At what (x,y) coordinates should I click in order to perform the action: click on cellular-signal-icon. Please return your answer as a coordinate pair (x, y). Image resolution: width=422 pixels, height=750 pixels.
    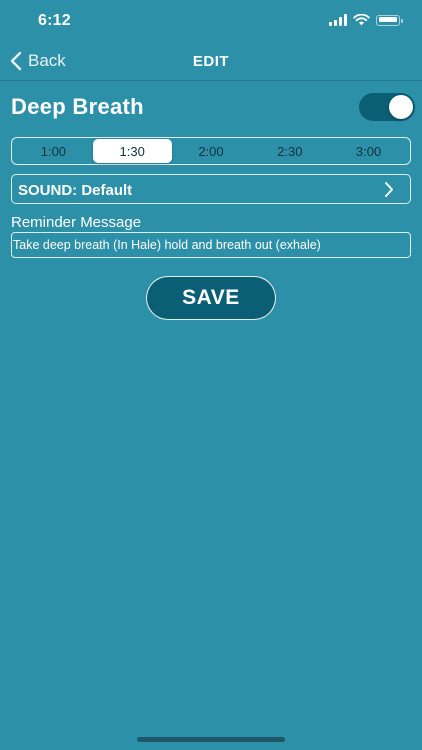
    Looking at the image, I should click on (338, 20).